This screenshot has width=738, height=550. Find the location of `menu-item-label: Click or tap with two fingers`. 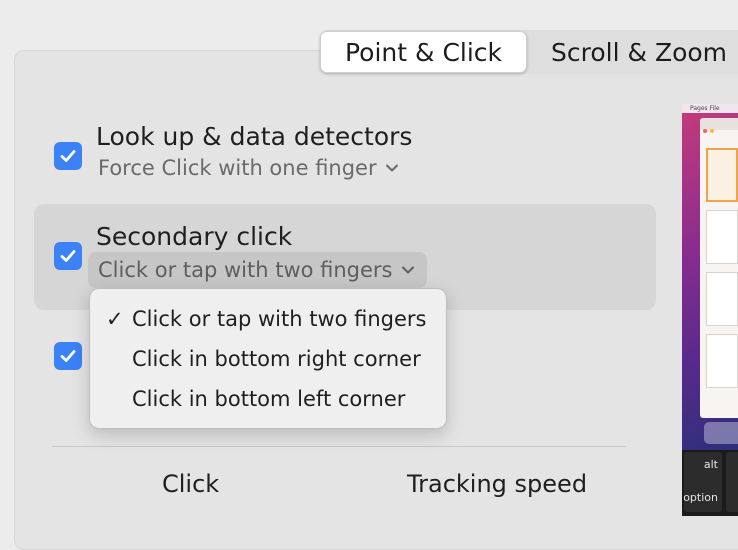

menu-item-label: Click or tap with two fingers is located at coordinates (279, 319).